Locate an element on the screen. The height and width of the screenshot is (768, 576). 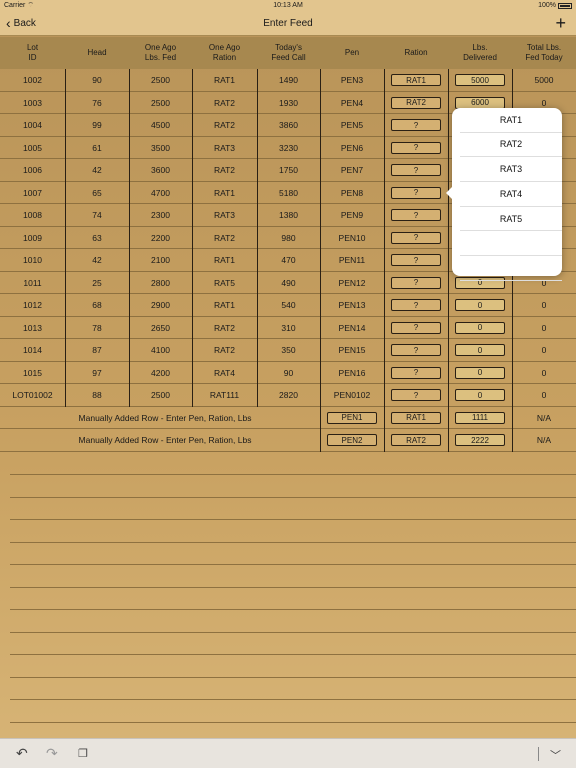
feed-call-cell: 3230 is located at coordinates (288, 148).